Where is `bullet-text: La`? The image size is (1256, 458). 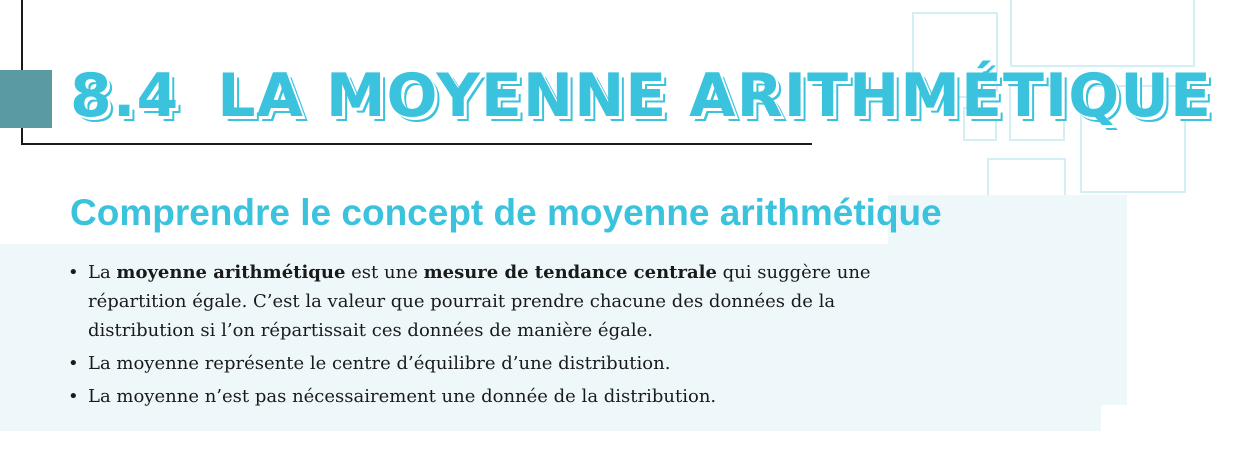 bullet-text: La is located at coordinates (102, 272).